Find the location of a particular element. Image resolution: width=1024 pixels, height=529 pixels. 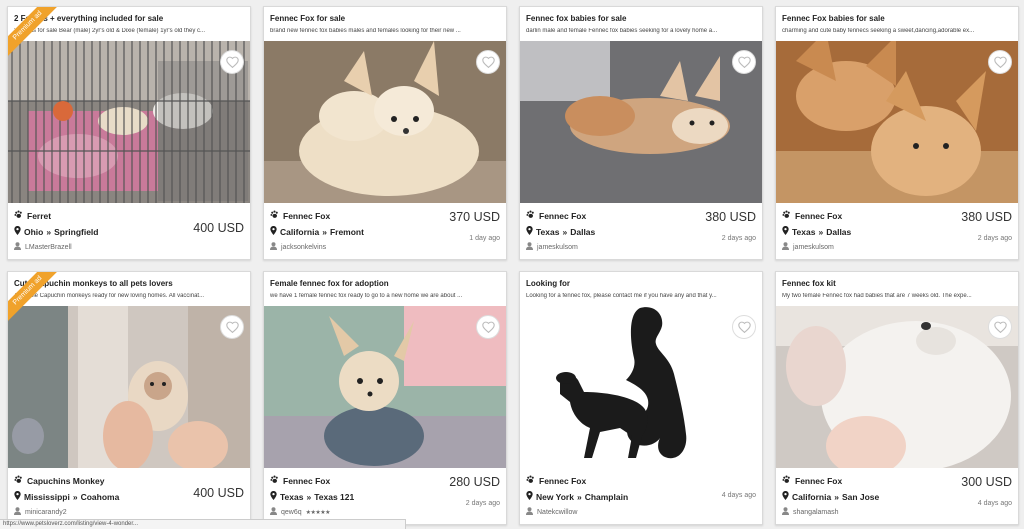

location-label: Texas» Texas 121 is located at coordinates (312, 496).